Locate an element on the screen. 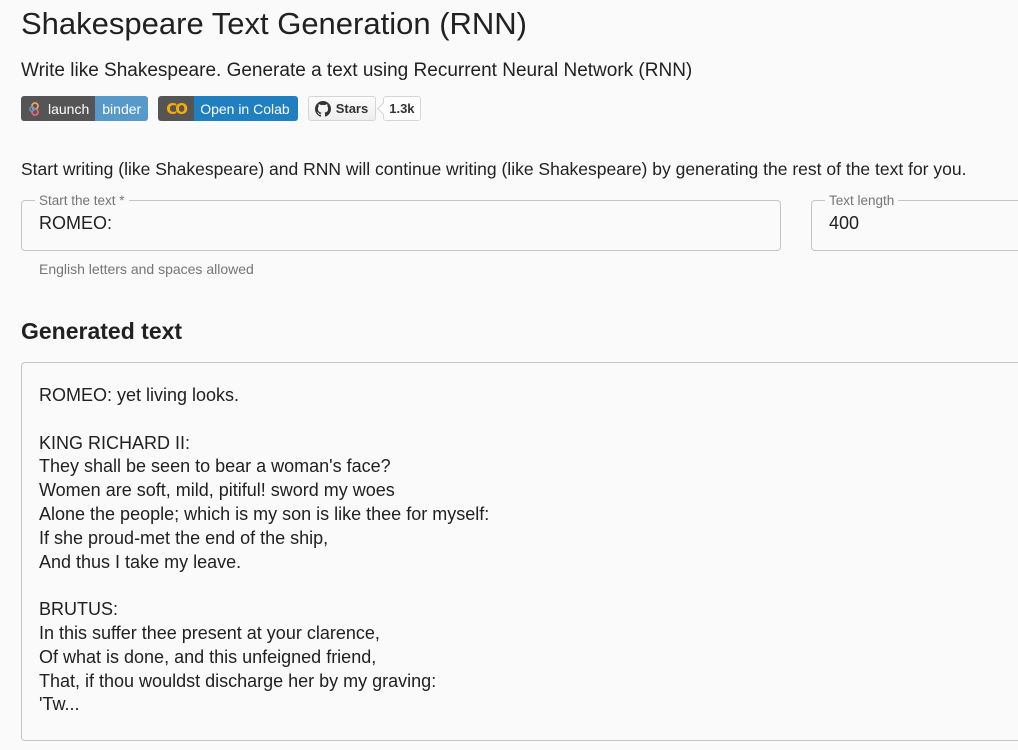  text-length-label: Text length is located at coordinates (862, 200).